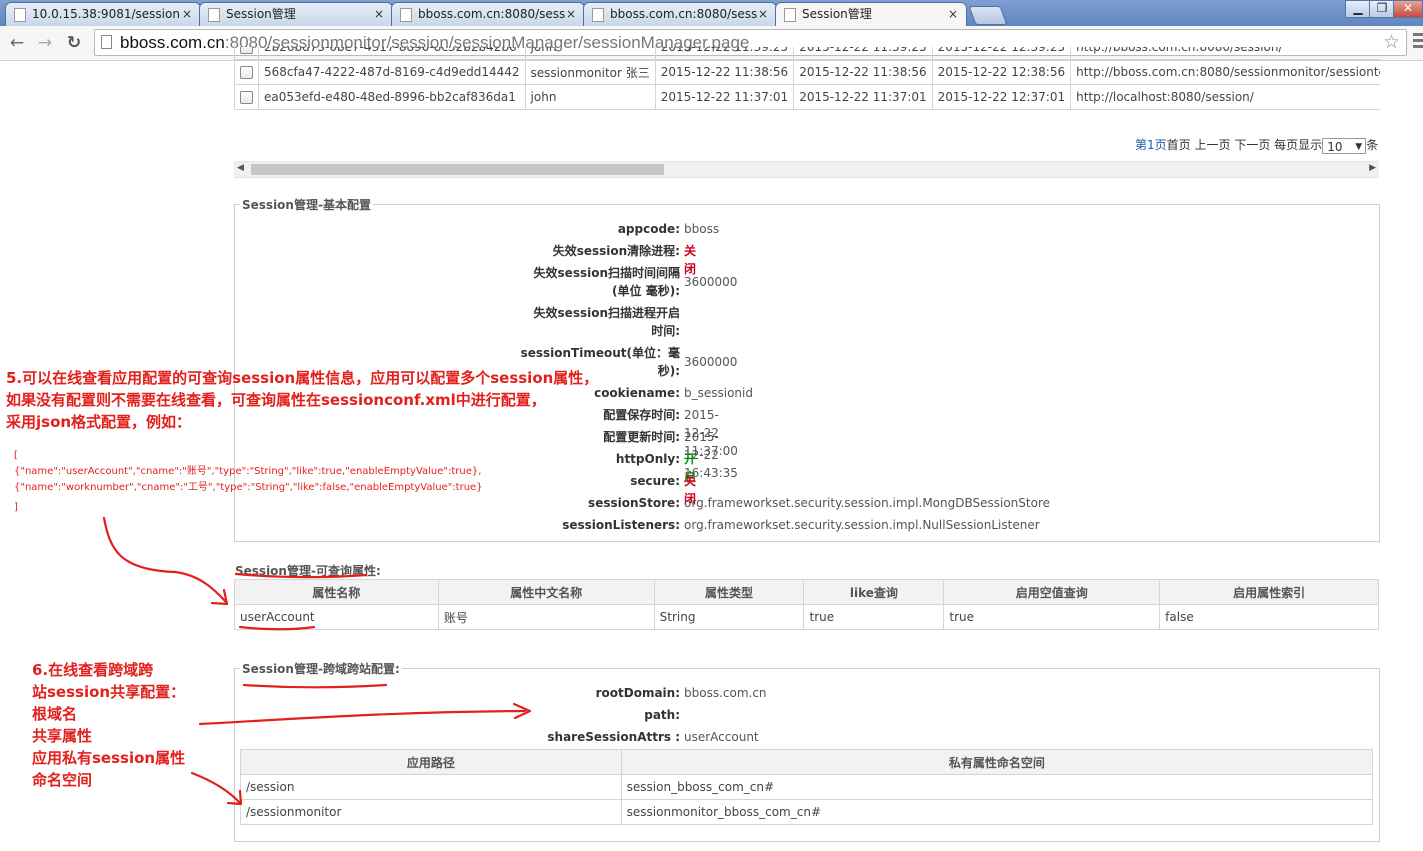 The width and height of the screenshot is (1423, 851). What do you see at coordinates (648, 229) in the screenshot?
I see `config-label-line: appcode:` at bounding box center [648, 229].